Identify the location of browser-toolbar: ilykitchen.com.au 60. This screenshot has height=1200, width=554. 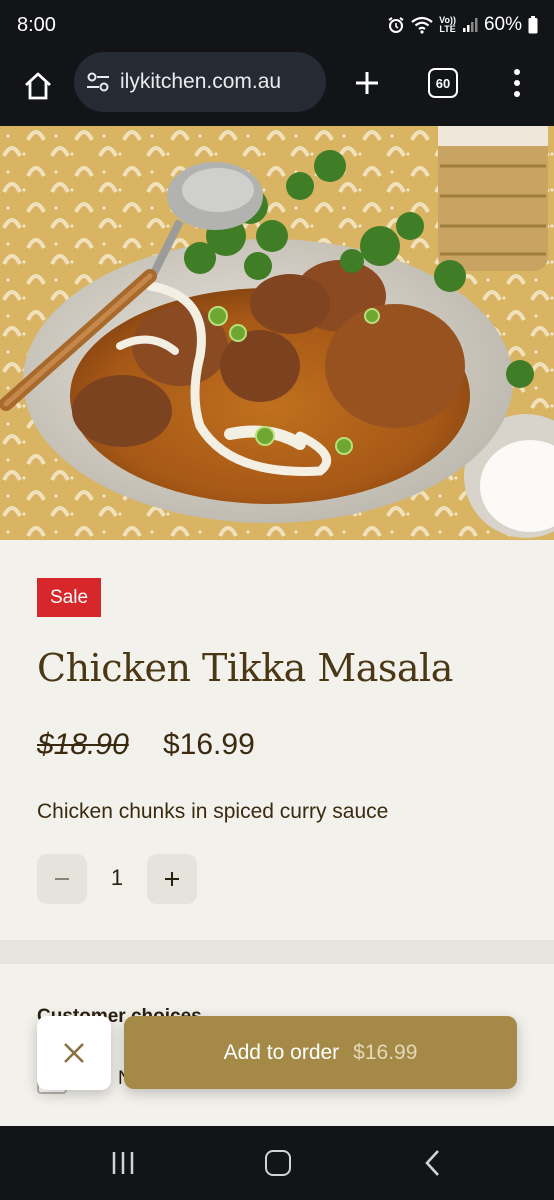
(277, 89).